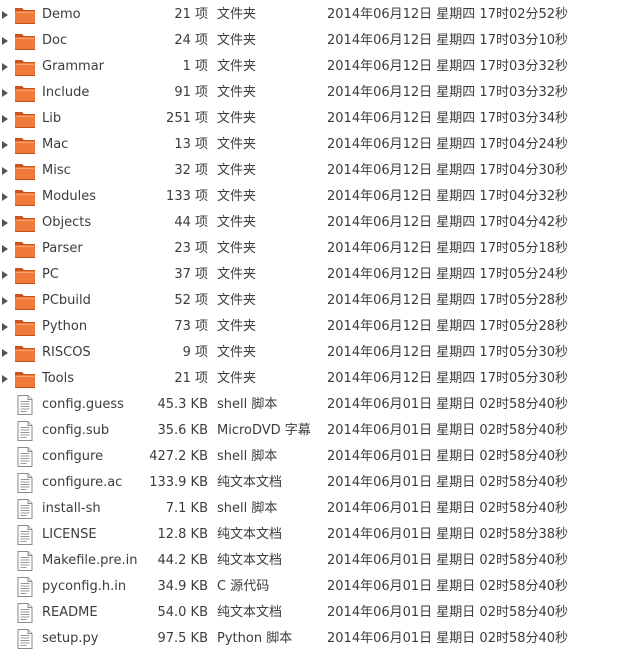 This screenshot has height=664, width=636. Describe the element at coordinates (182, 560) in the screenshot. I see `file-size: 44.2 KB` at that location.